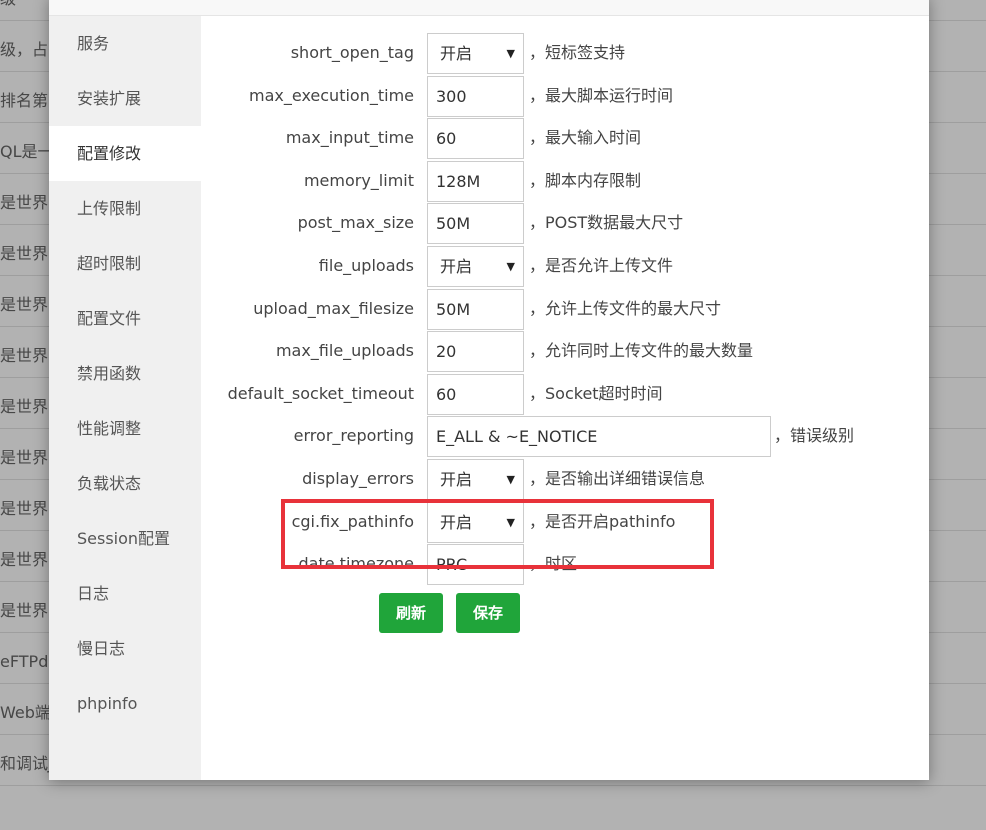  I want to click on setting-description: ，允许同时上传文件的最大数量, so click(641, 351).